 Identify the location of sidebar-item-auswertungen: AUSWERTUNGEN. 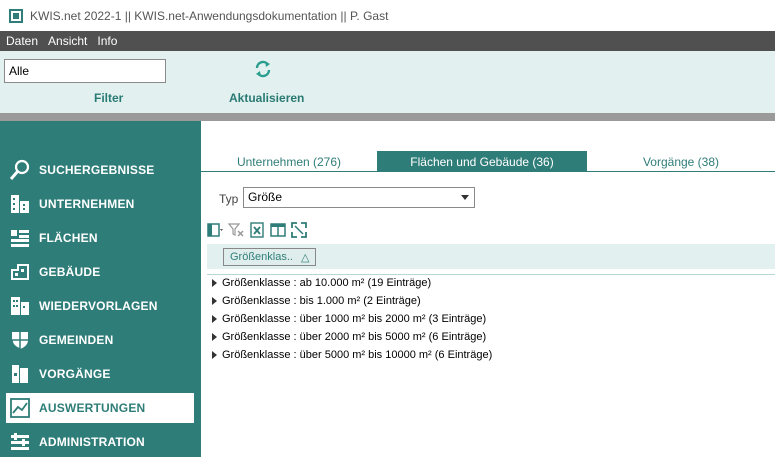
(100, 408).